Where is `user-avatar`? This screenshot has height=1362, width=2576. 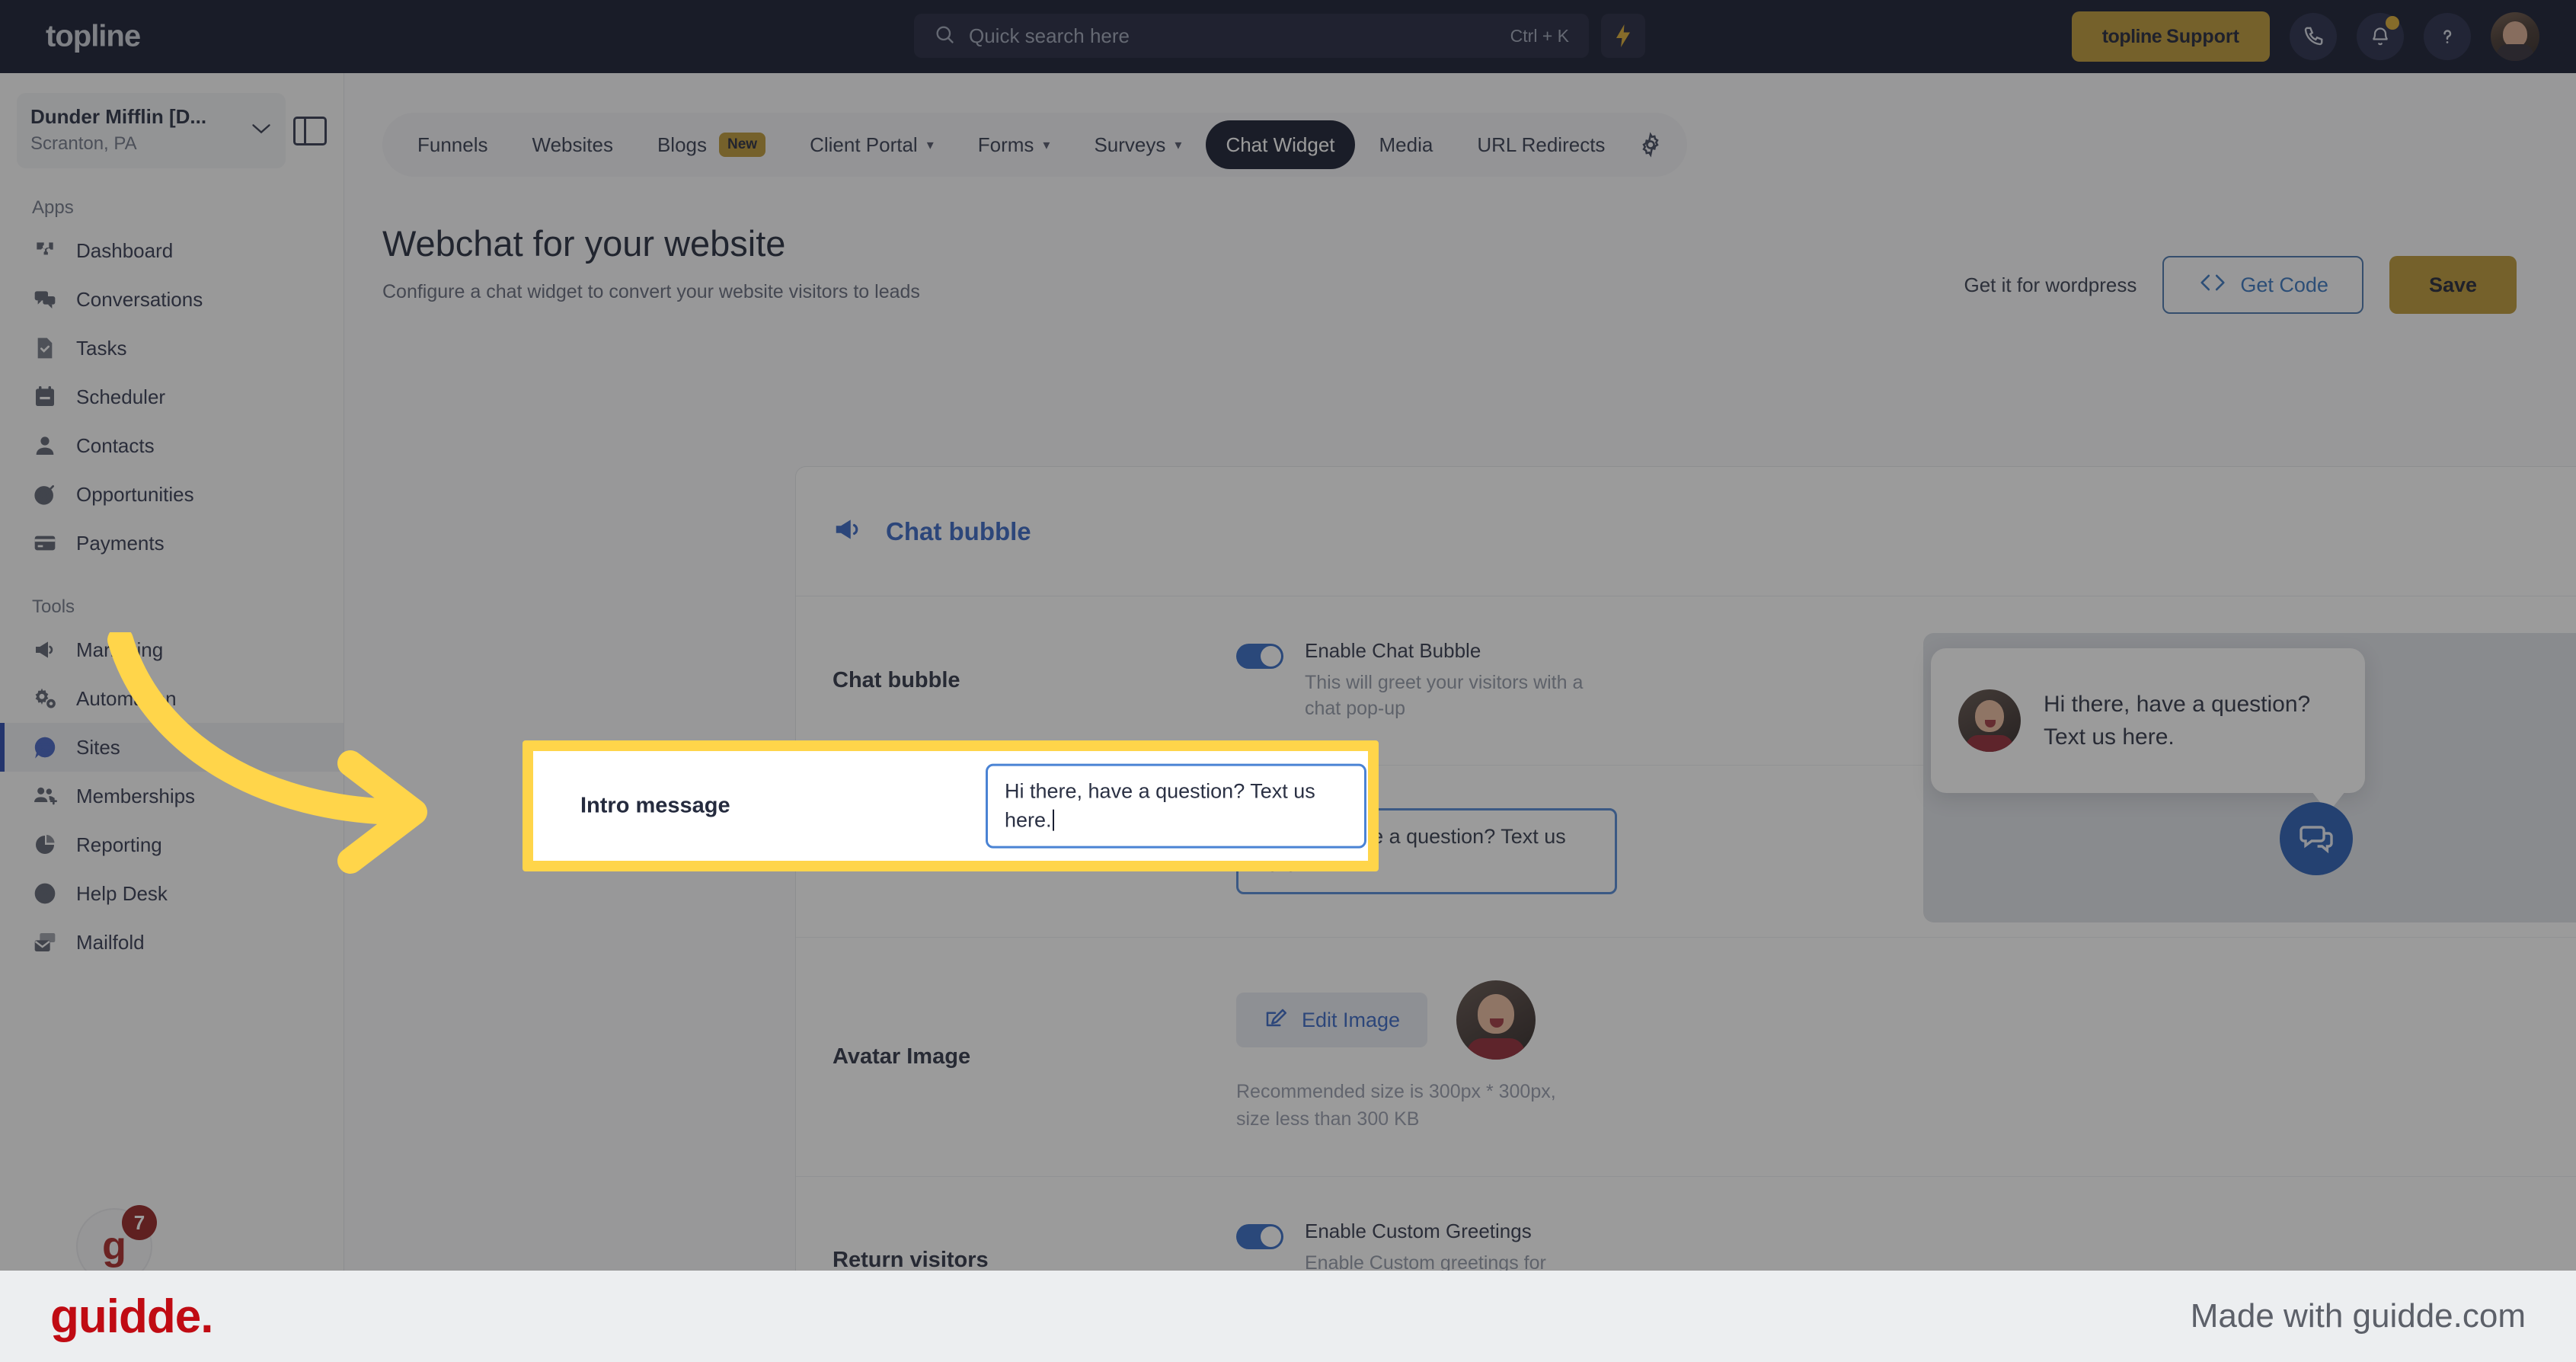 user-avatar is located at coordinates (2515, 36).